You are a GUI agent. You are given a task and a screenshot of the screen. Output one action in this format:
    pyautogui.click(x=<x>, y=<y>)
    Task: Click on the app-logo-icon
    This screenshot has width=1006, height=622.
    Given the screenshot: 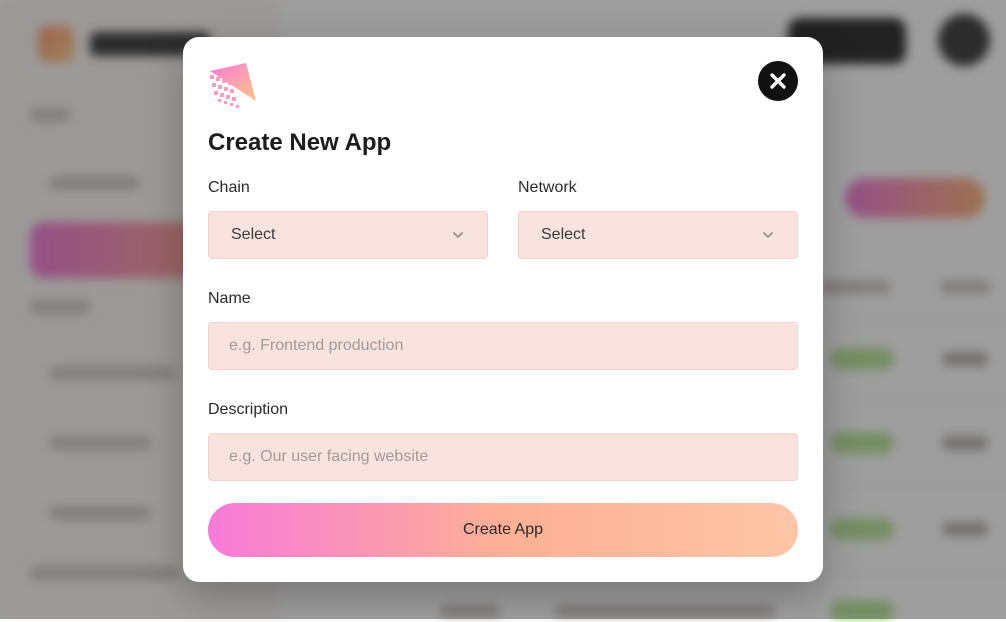 What is the action you would take?
    pyautogui.click(x=233, y=86)
    